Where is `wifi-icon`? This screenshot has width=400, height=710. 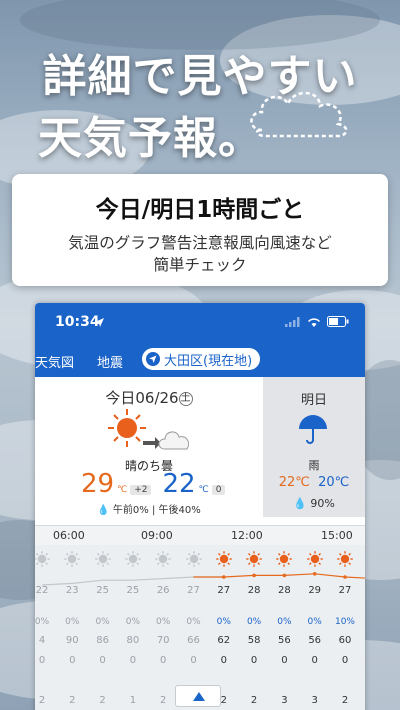 wifi-icon is located at coordinates (314, 322).